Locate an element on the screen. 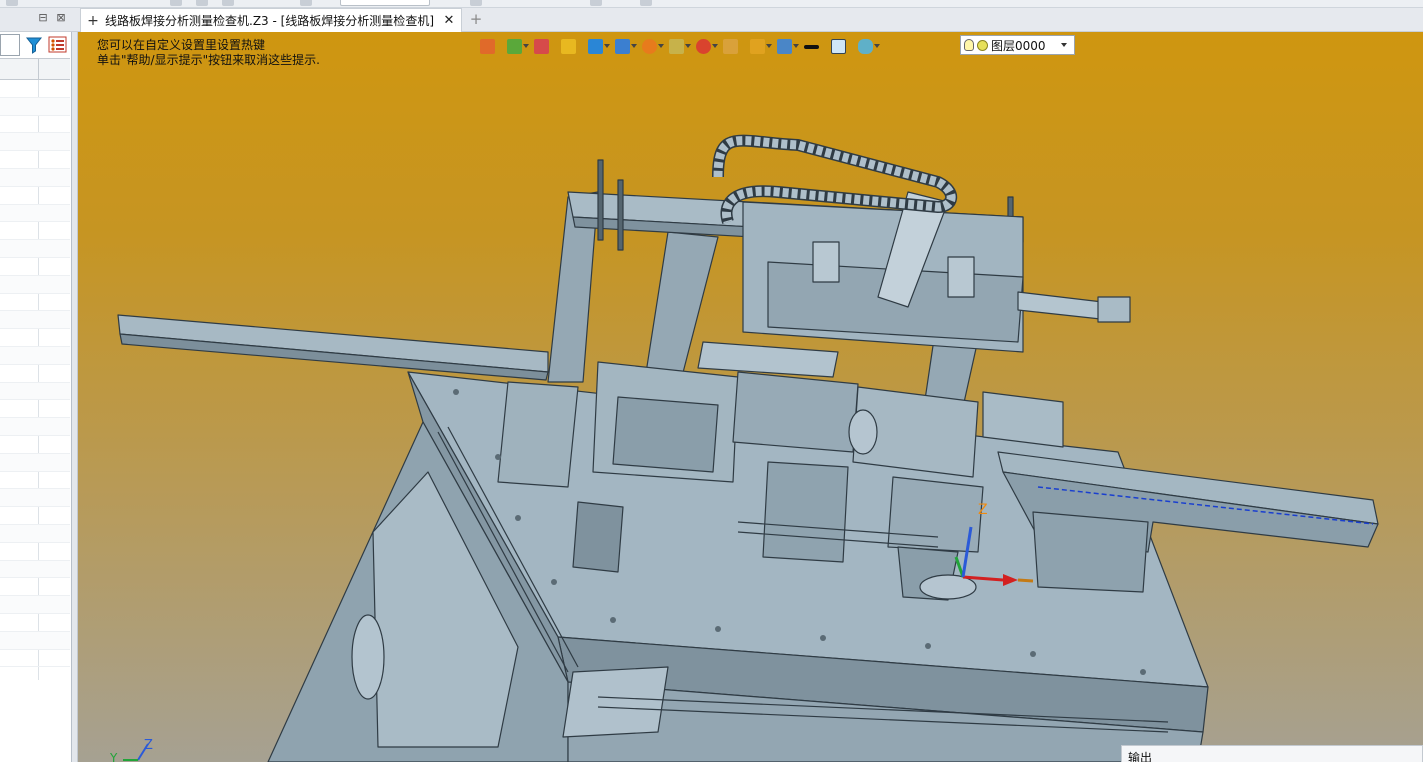 Image resolution: width=1423 pixels, height=762 pixels. section-button is located at coordinates (654, 46).